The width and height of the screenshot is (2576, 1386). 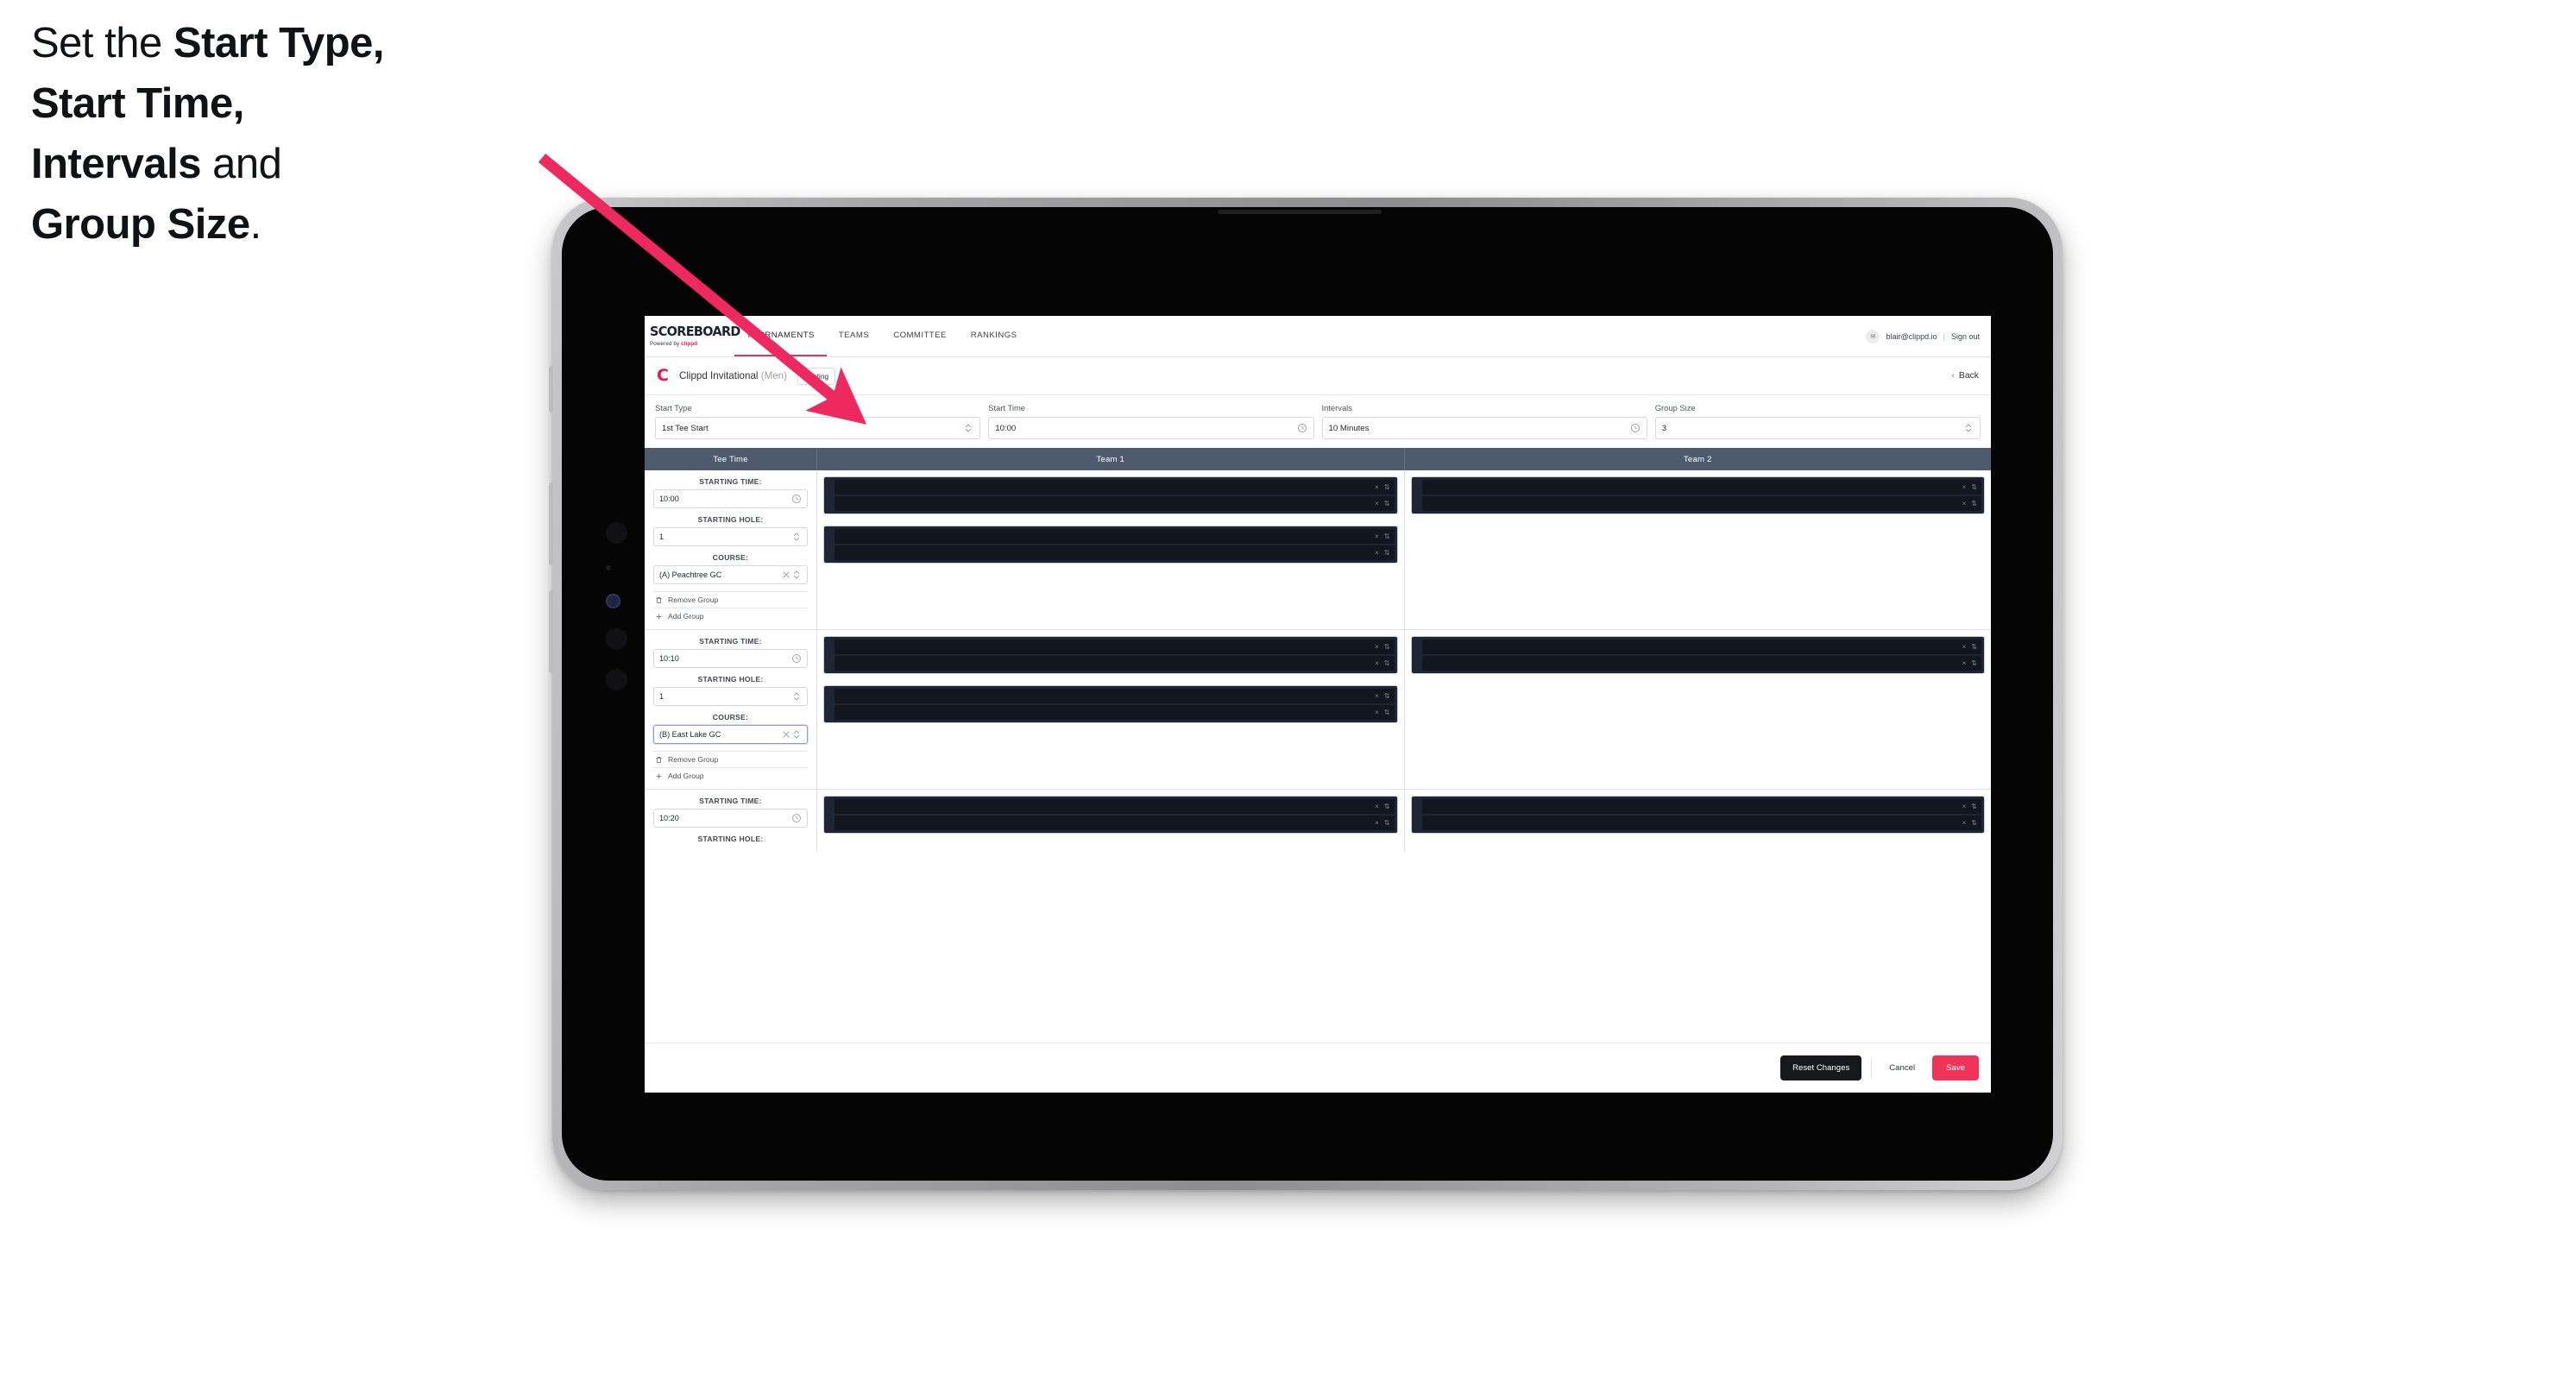 I want to click on starting-time-label: STARTING TIME:, so click(x=731, y=641).